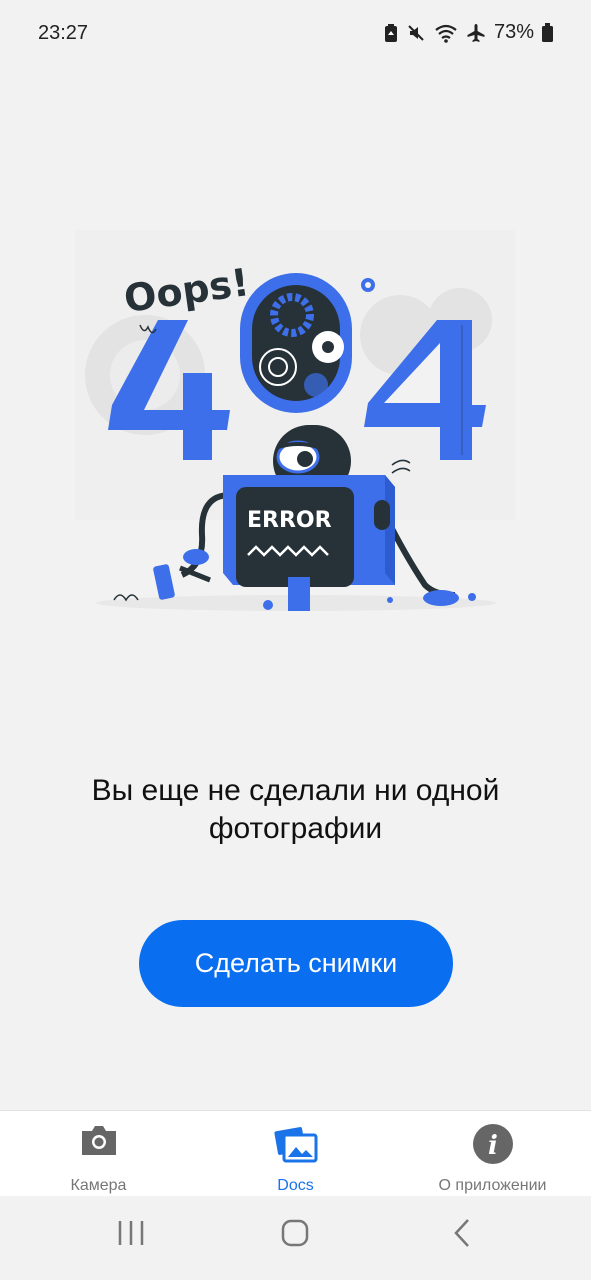 Image resolution: width=591 pixels, height=1280 pixels. I want to click on system-navigation-bar, so click(295, 1238).